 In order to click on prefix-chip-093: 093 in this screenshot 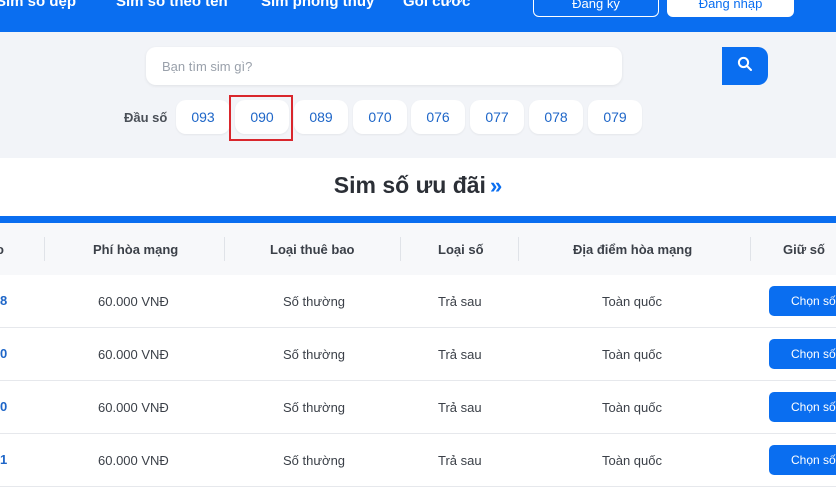, I will do `click(203, 117)`.